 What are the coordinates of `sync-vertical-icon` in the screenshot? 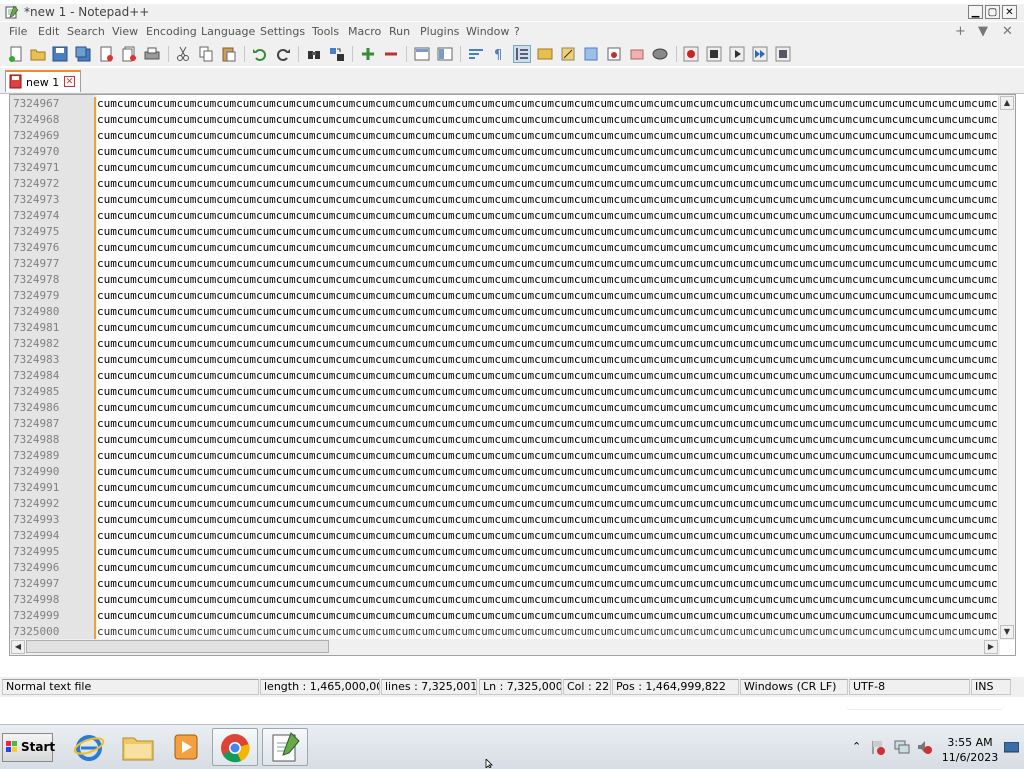 It's located at (422, 54).